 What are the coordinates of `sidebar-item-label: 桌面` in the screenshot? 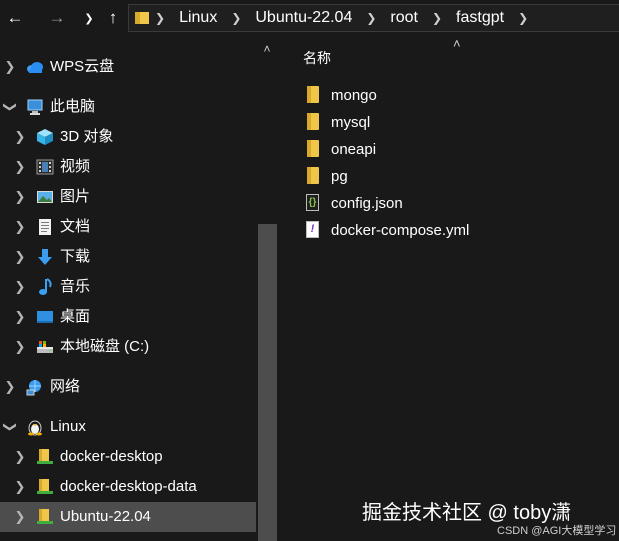 It's located at (75, 316).